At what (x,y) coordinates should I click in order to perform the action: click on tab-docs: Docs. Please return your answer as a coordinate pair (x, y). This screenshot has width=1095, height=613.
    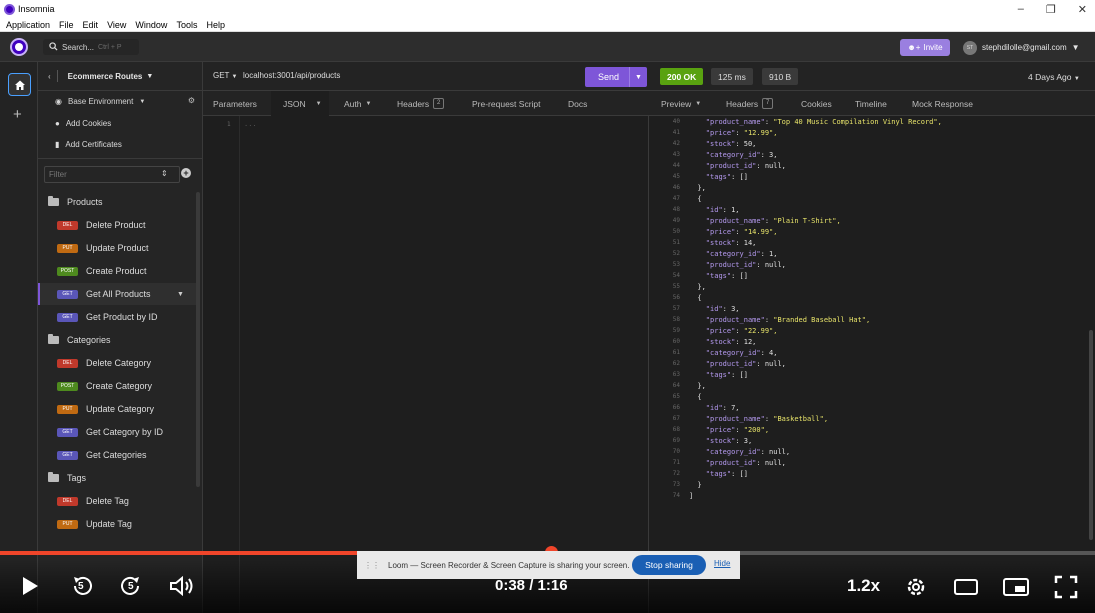
    Looking at the image, I should click on (577, 103).